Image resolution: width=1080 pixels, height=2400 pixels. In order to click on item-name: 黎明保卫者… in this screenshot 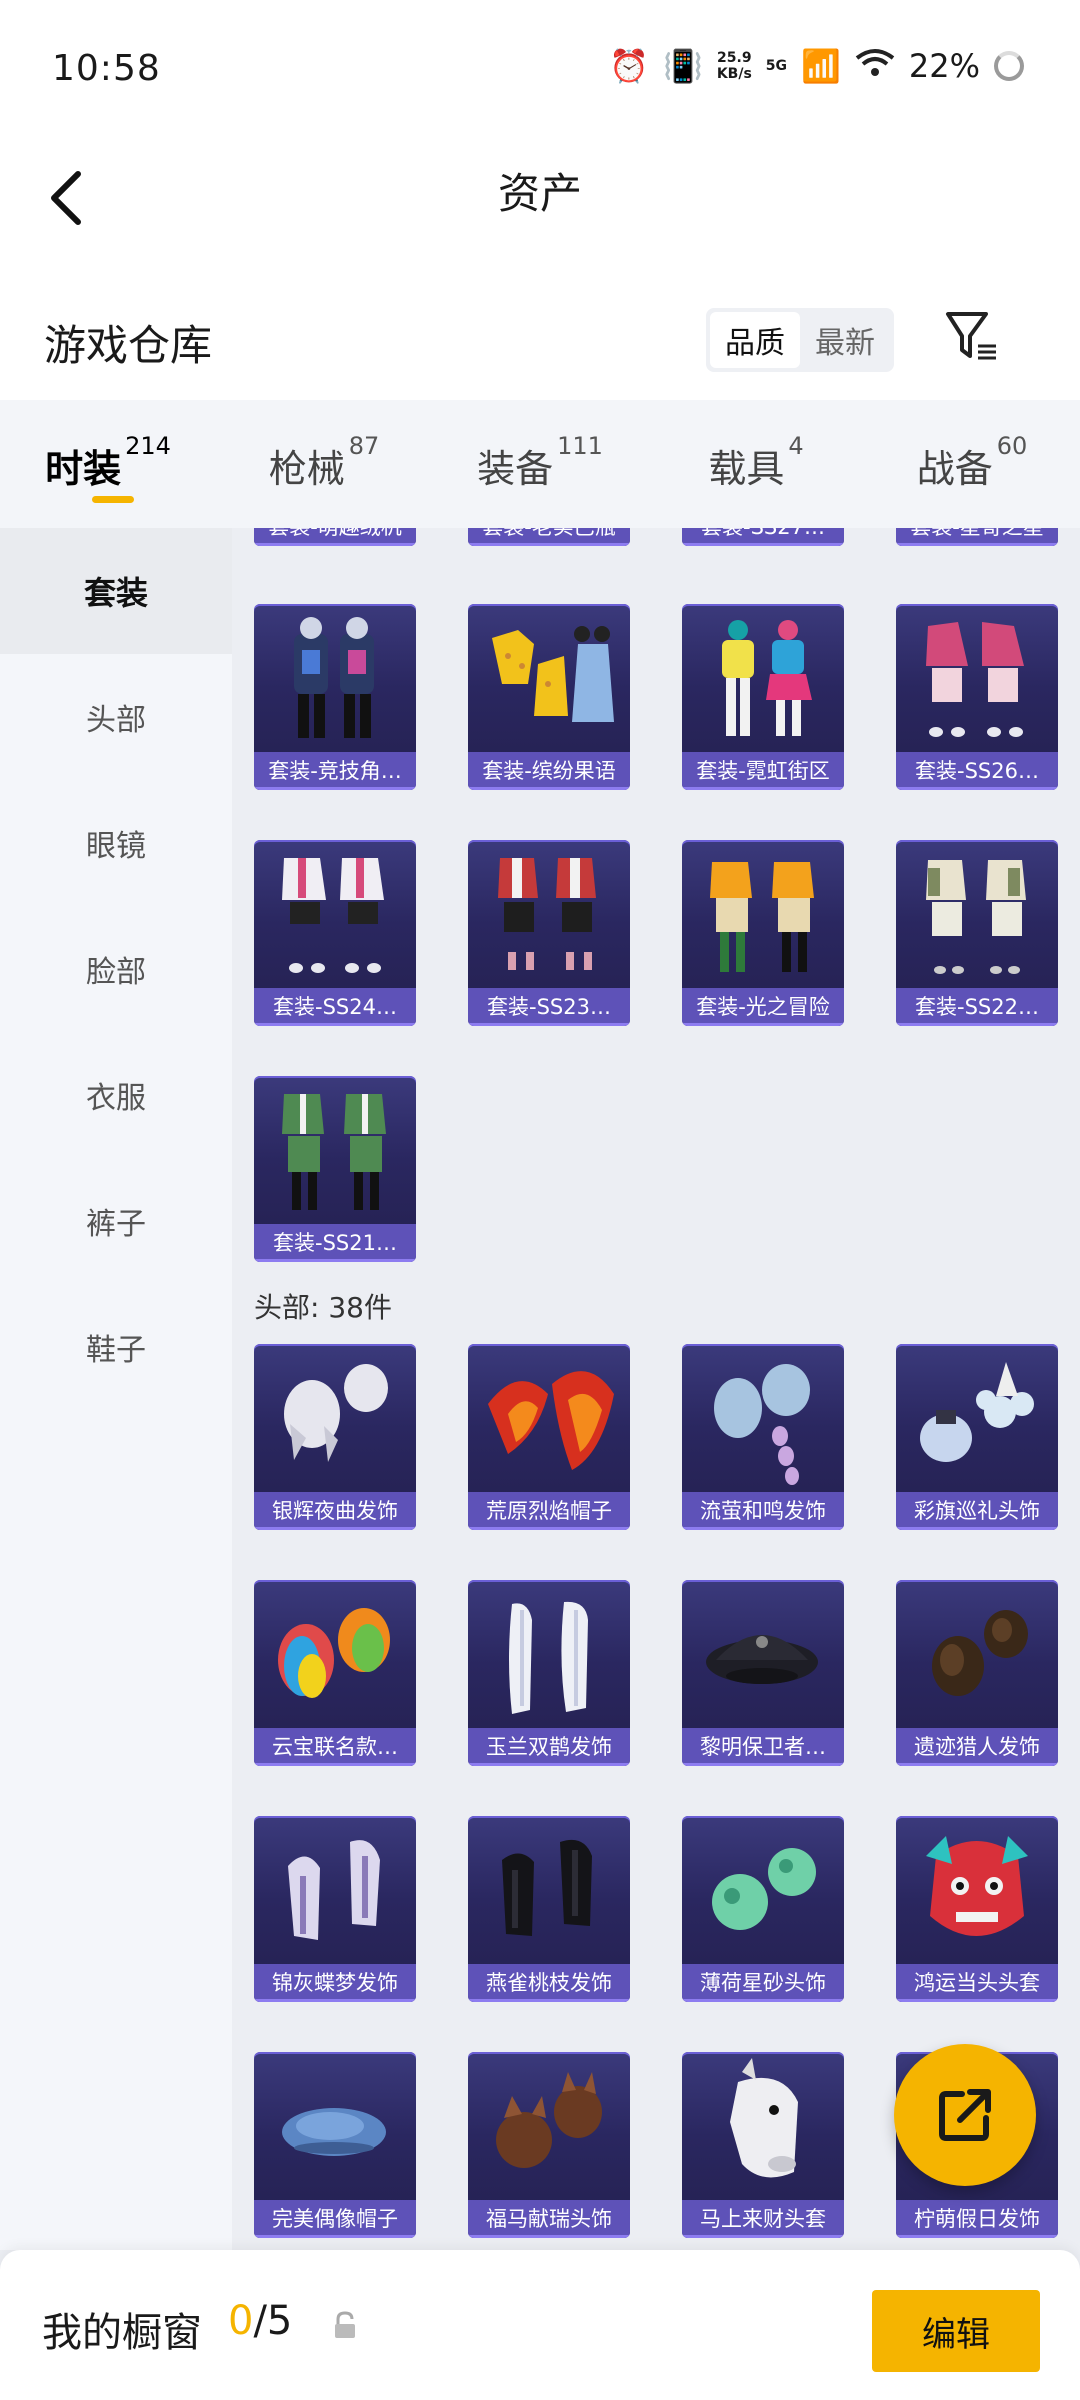, I will do `click(763, 1747)`.